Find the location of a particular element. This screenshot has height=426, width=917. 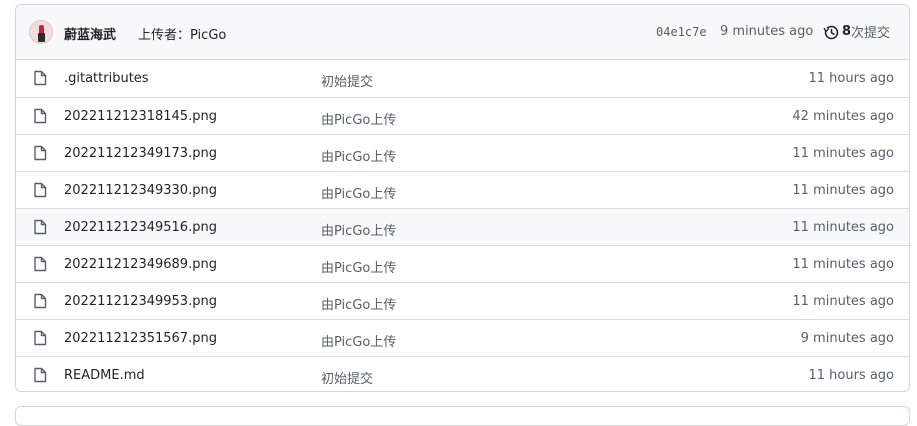

file-name-link: 202211212349953.png is located at coordinates (140, 301).